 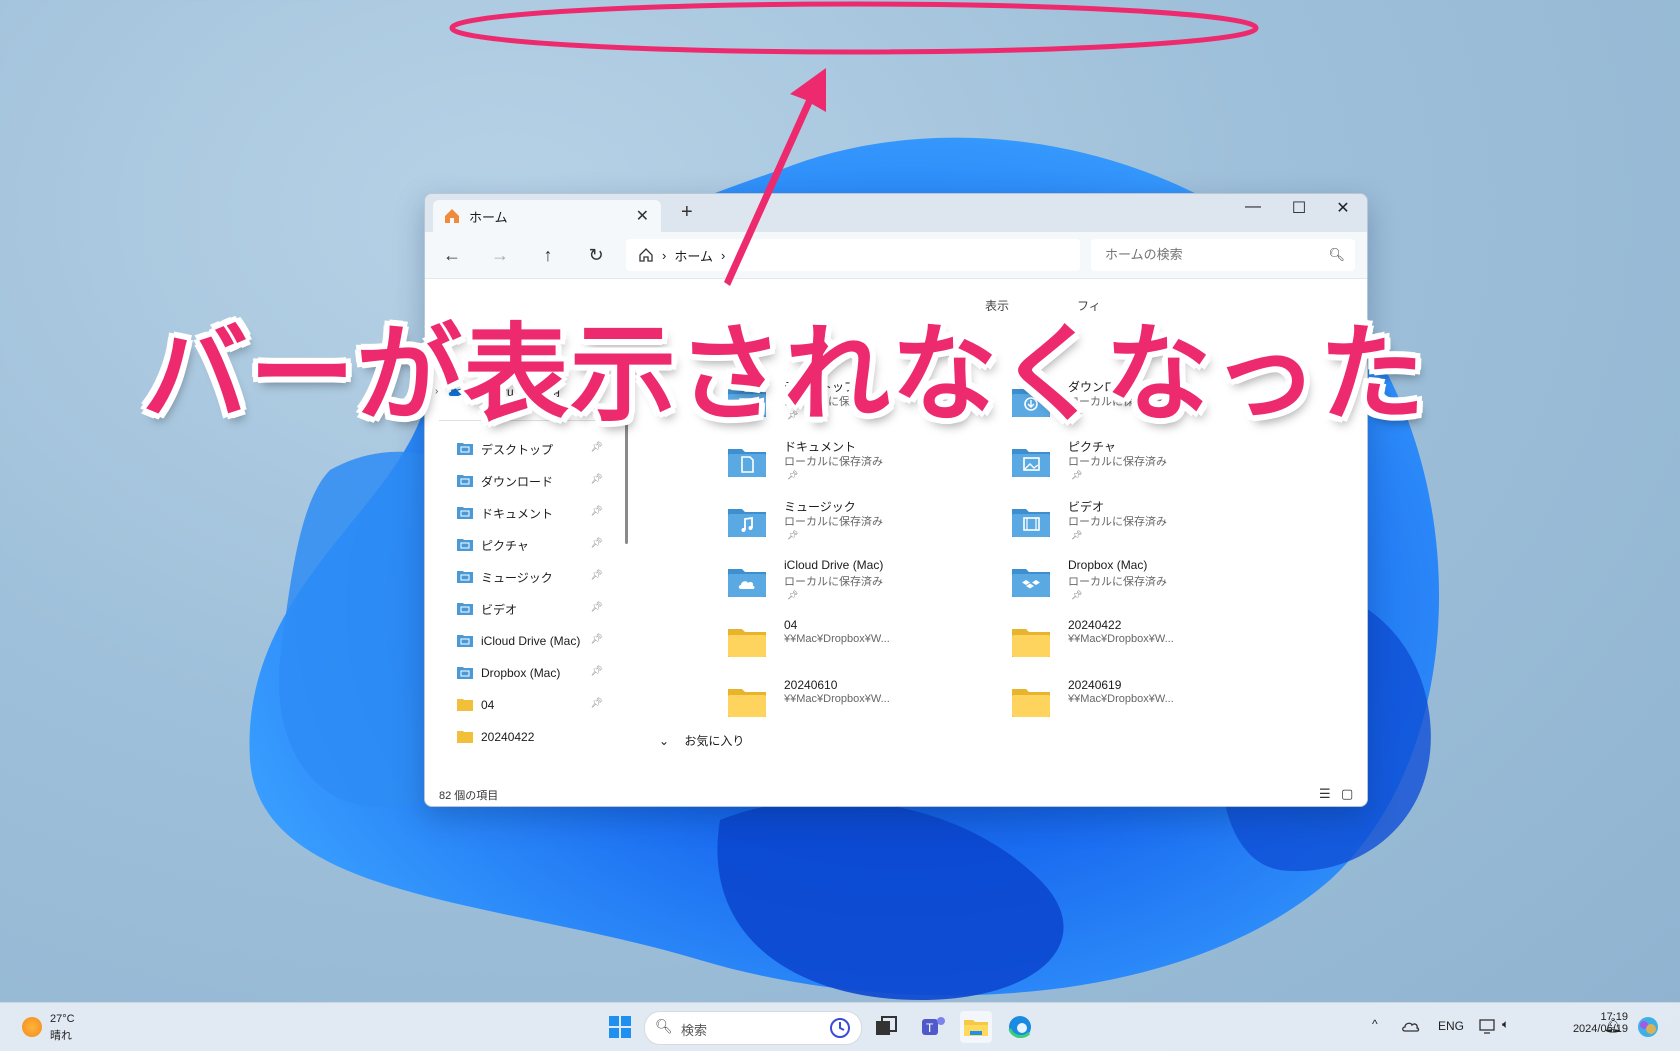 What do you see at coordinates (1451, 1026) in the screenshot?
I see `language-indicator: ENG` at bounding box center [1451, 1026].